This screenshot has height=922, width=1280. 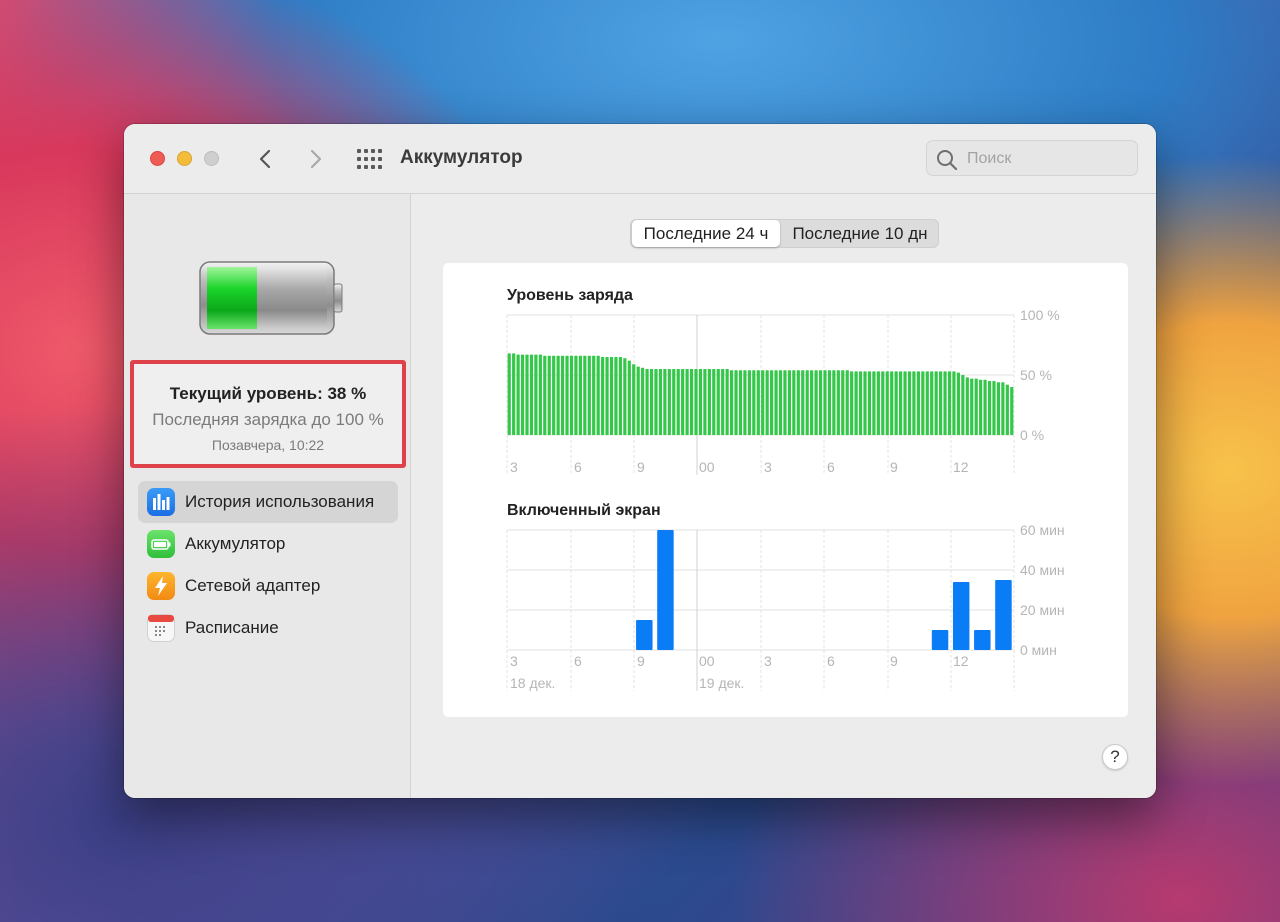 I want to click on zoom-button, so click(x=211, y=158).